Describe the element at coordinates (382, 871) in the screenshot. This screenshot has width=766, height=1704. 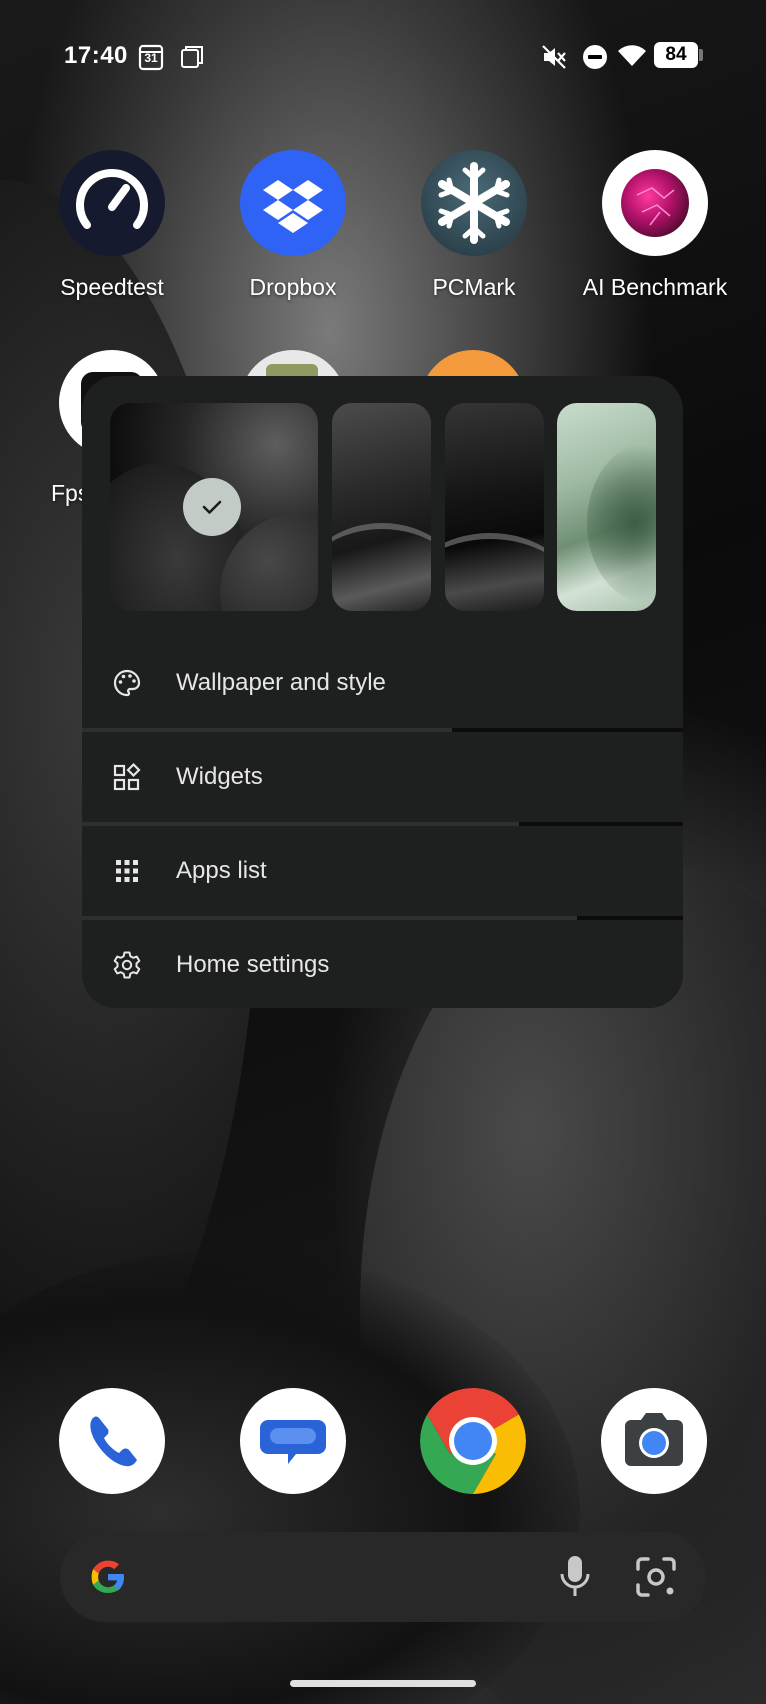
I see `menu-item-apps-list: Apps list` at that location.